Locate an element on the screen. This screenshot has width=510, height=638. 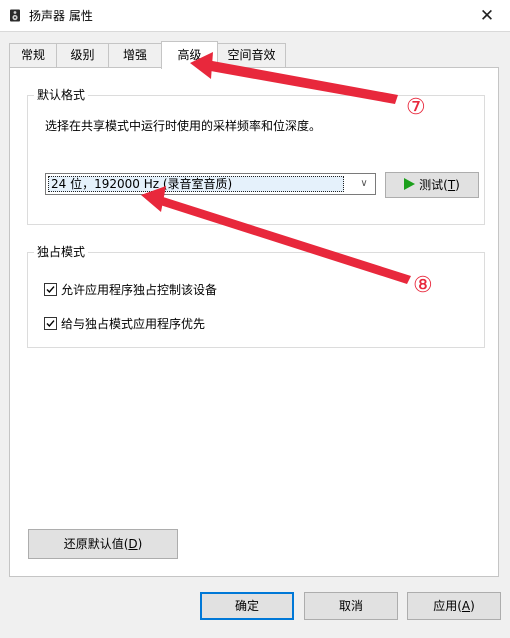
annotation-marker-8: ⑧ is located at coordinates (423, 285).